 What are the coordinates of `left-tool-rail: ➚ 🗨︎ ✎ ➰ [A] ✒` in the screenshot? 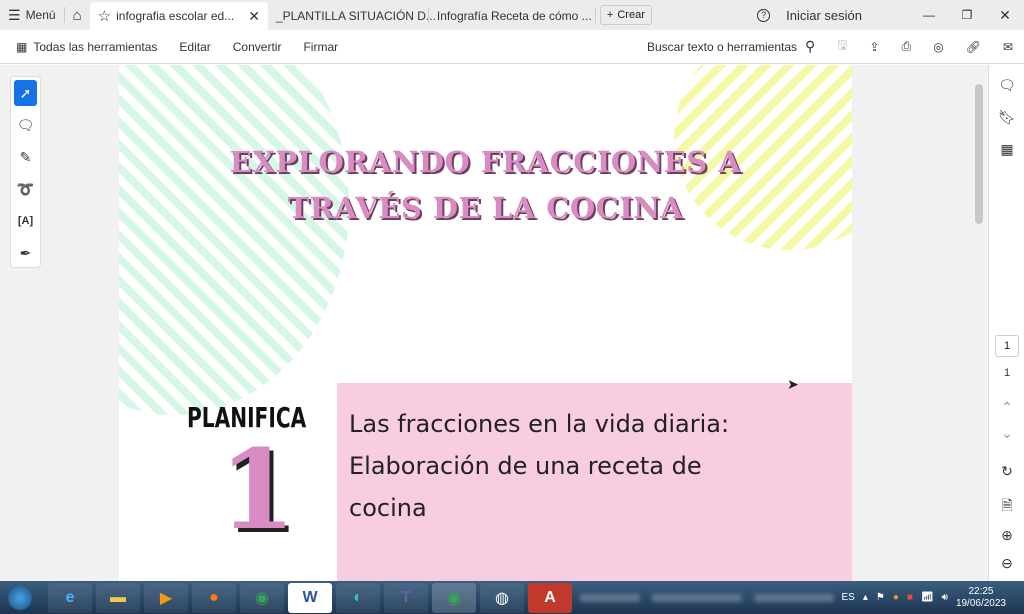 It's located at (25, 172).